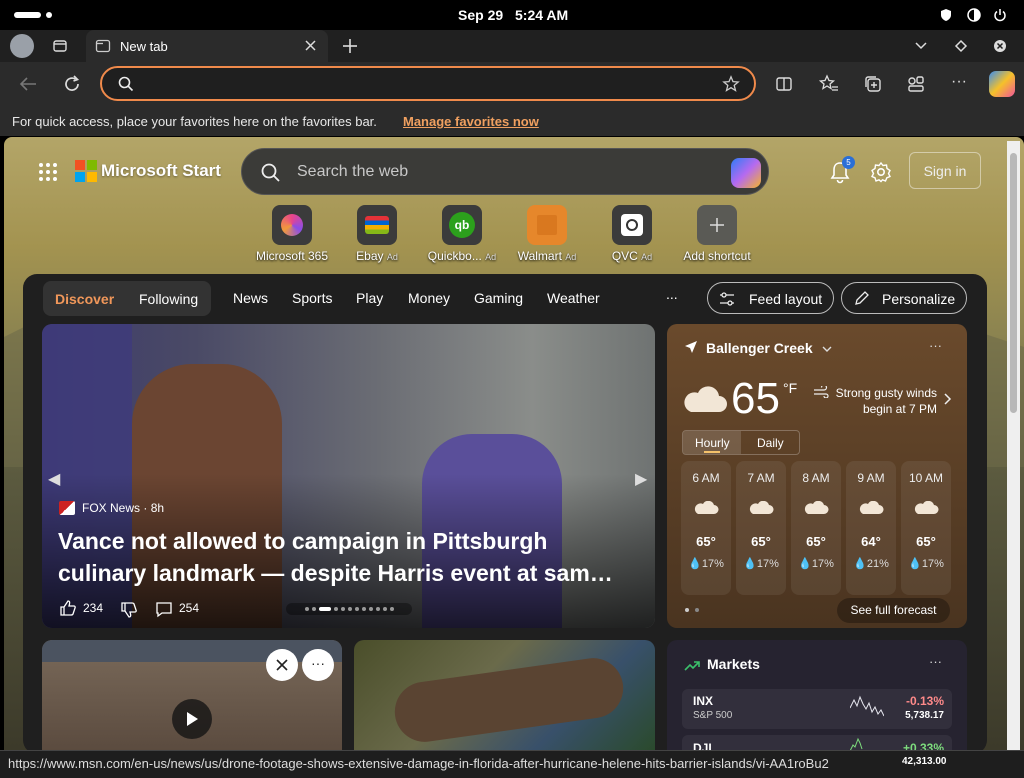 Image resolution: width=1024 pixels, height=778 pixels. Describe the element at coordinates (921, 48) in the screenshot. I see `tab-list-chevron-icon` at that location.